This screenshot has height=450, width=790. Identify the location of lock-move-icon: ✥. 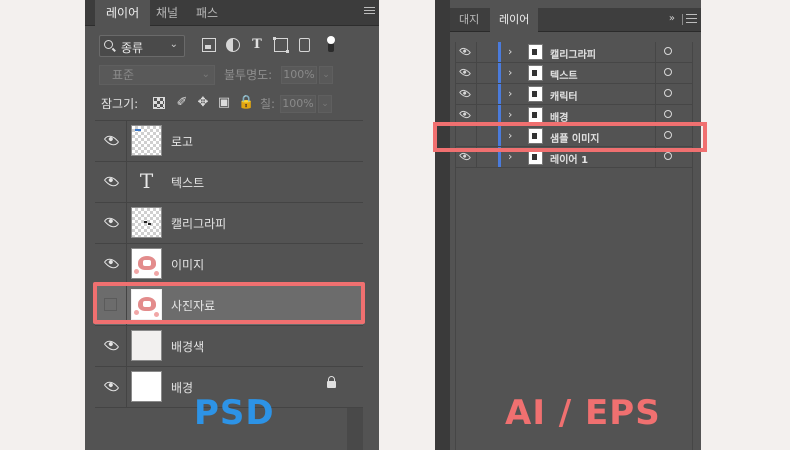
(203, 103).